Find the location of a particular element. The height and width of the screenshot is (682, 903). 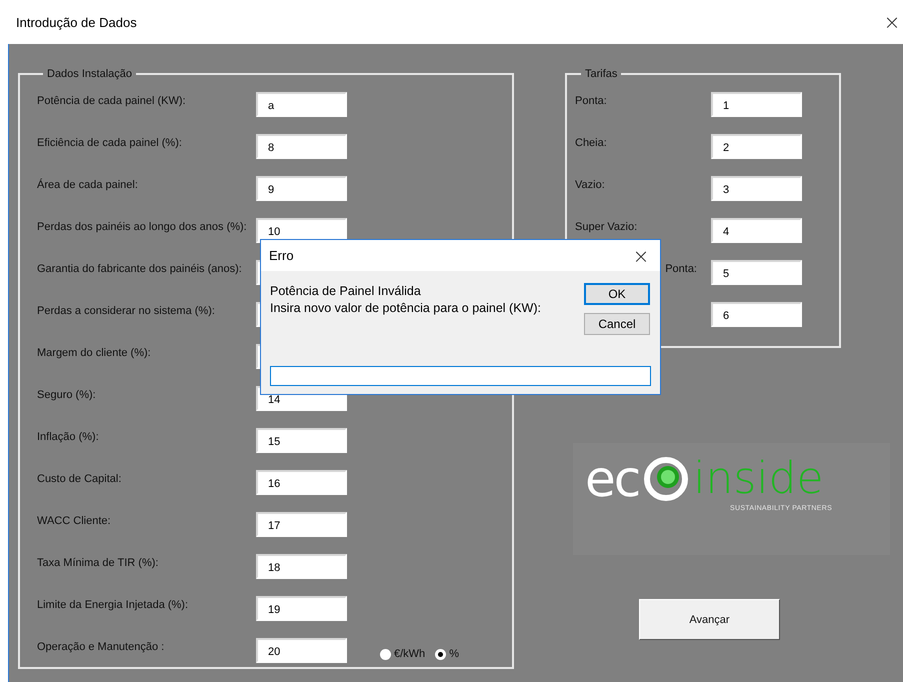

field-label: Seguro (%): is located at coordinates (67, 394).